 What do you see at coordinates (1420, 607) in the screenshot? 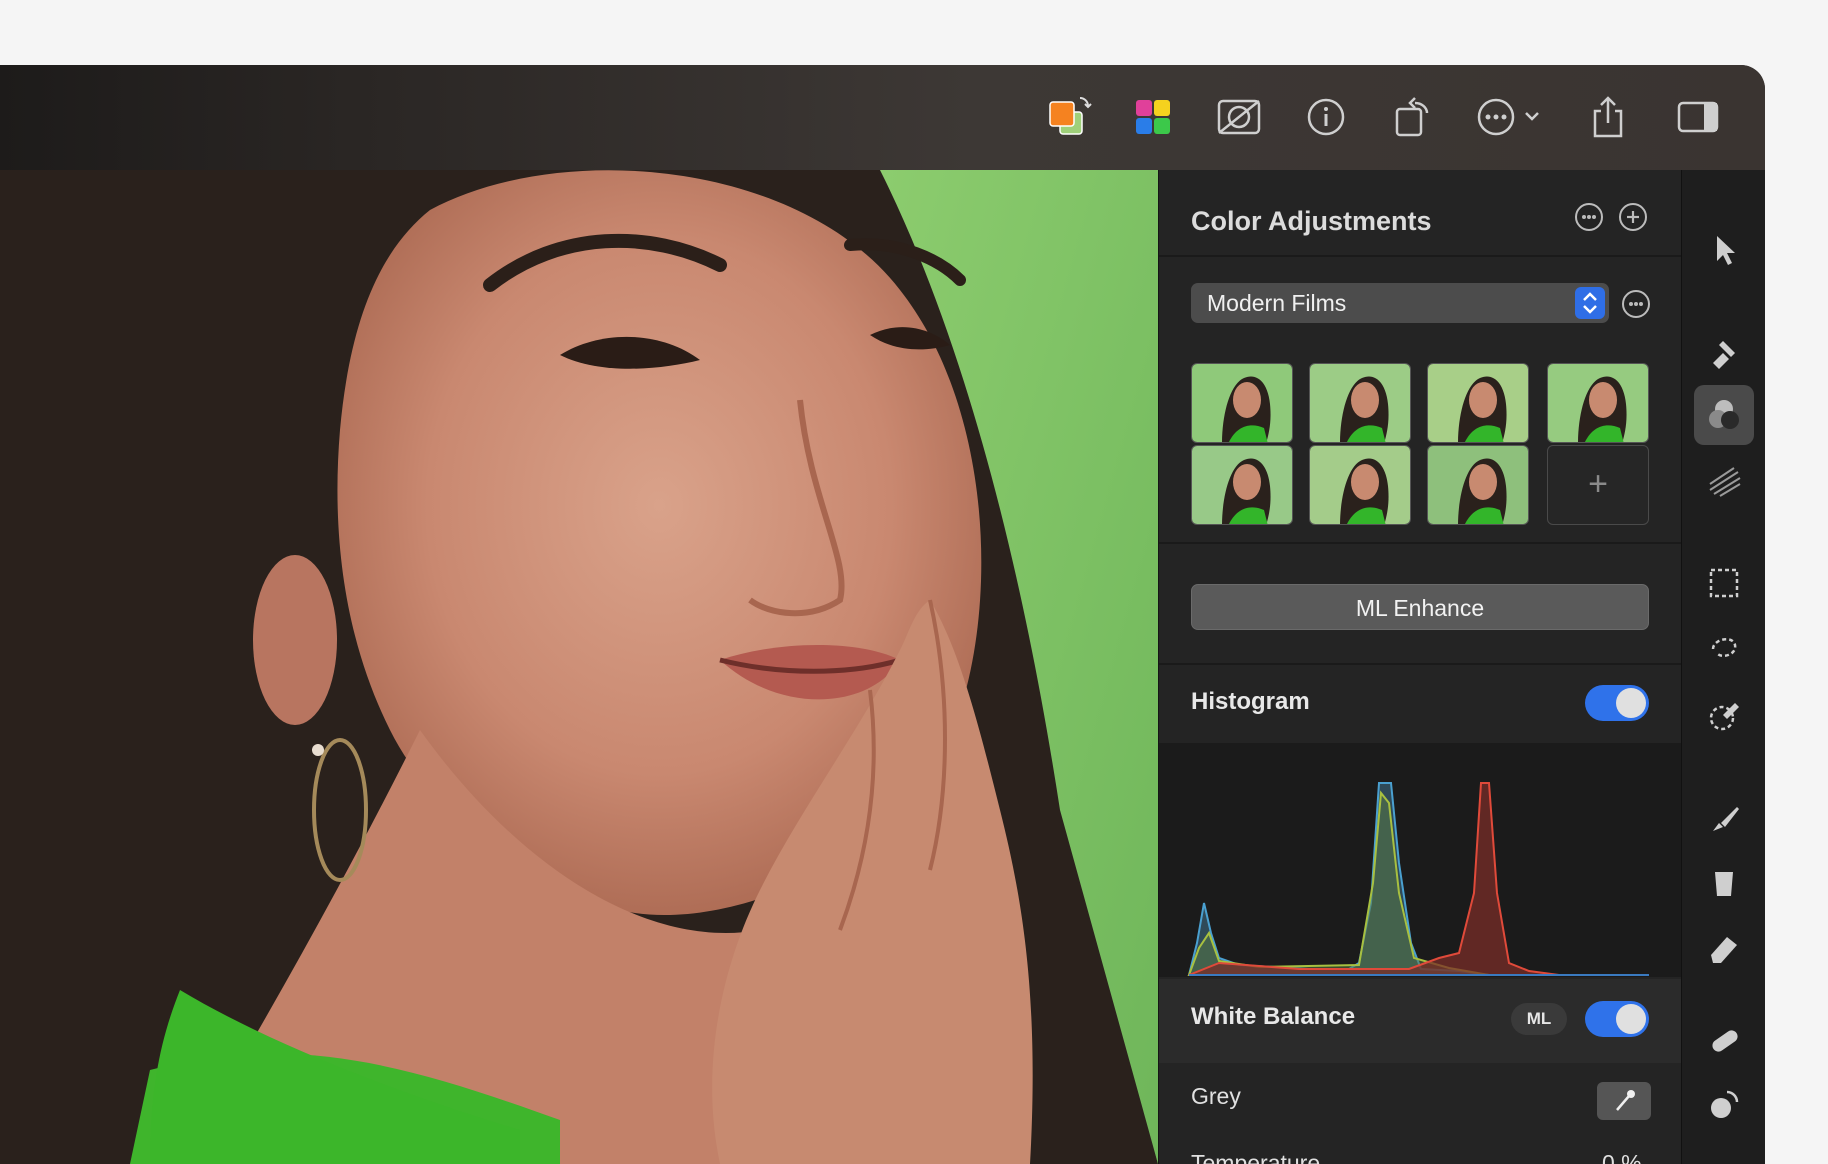
I see `ml-enhance-button: ML Enhance` at bounding box center [1420, 607].